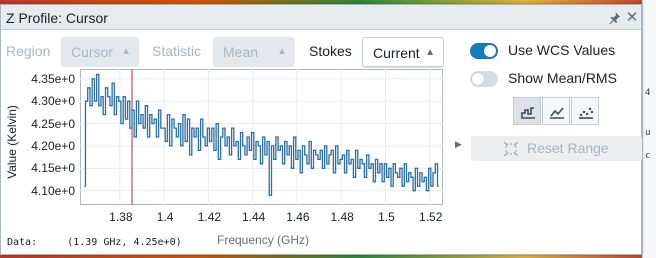 The height and width of the screenshot is (258, 656). What do you see at coordinates (484, 79) in the screenshot?
I see `show-mean-rms-toggle` at bounding box center [484, 79].